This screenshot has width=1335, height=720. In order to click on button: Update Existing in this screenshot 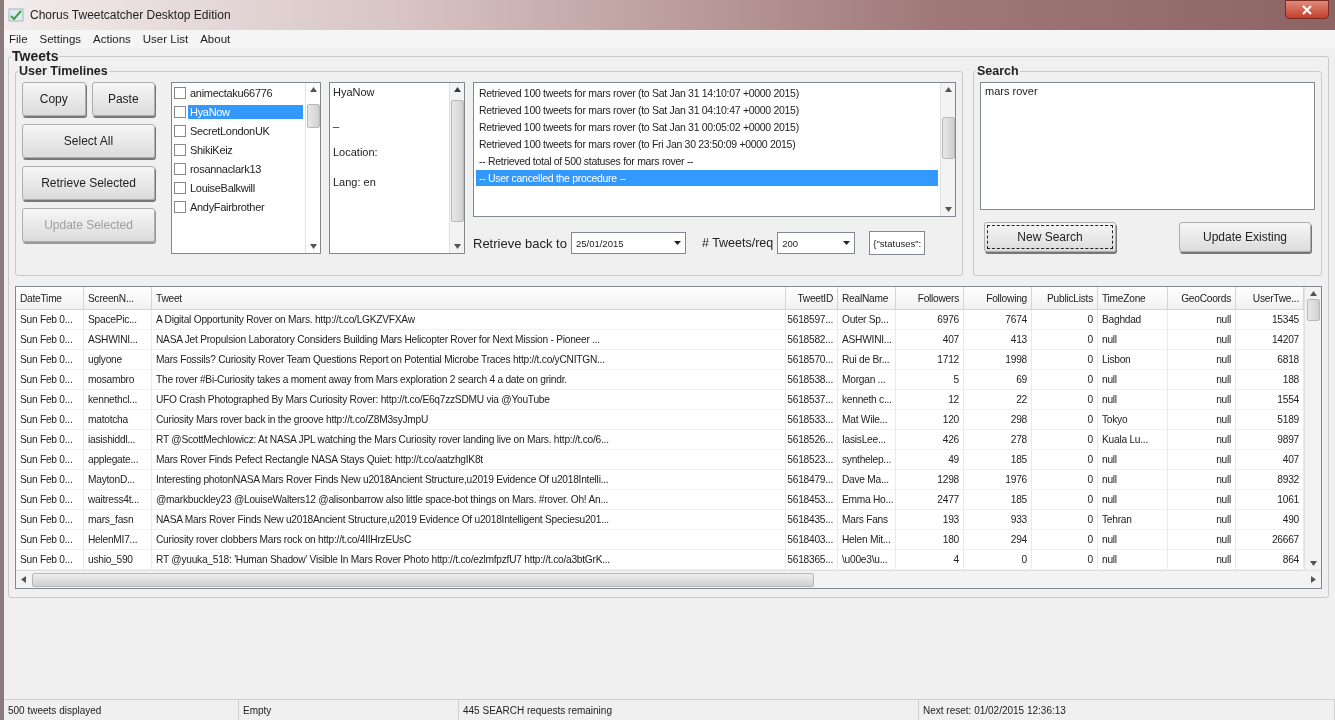, I will do `click(1245, 237)`.